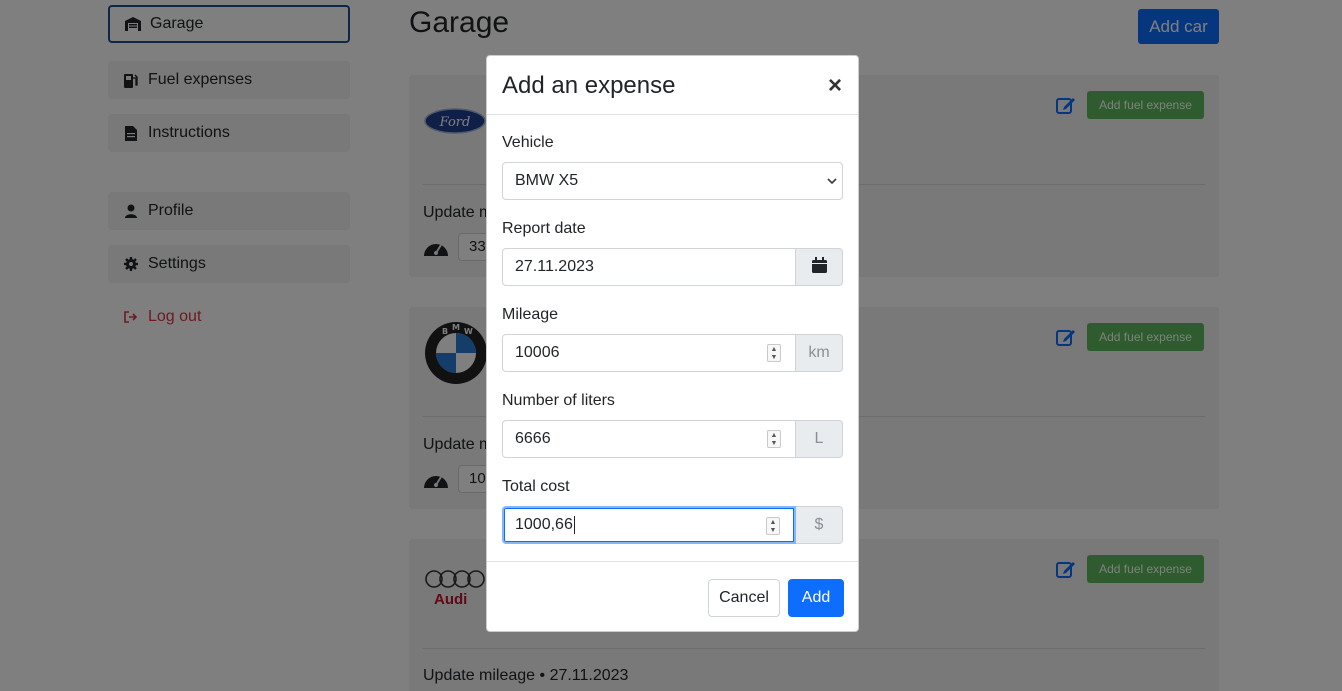 This screenshot has height=691, width=1342. What do you see at coordinates (589, 85) in the screenshot?
I see `modal-title: Add an expense` at bounding box center [589, 85].